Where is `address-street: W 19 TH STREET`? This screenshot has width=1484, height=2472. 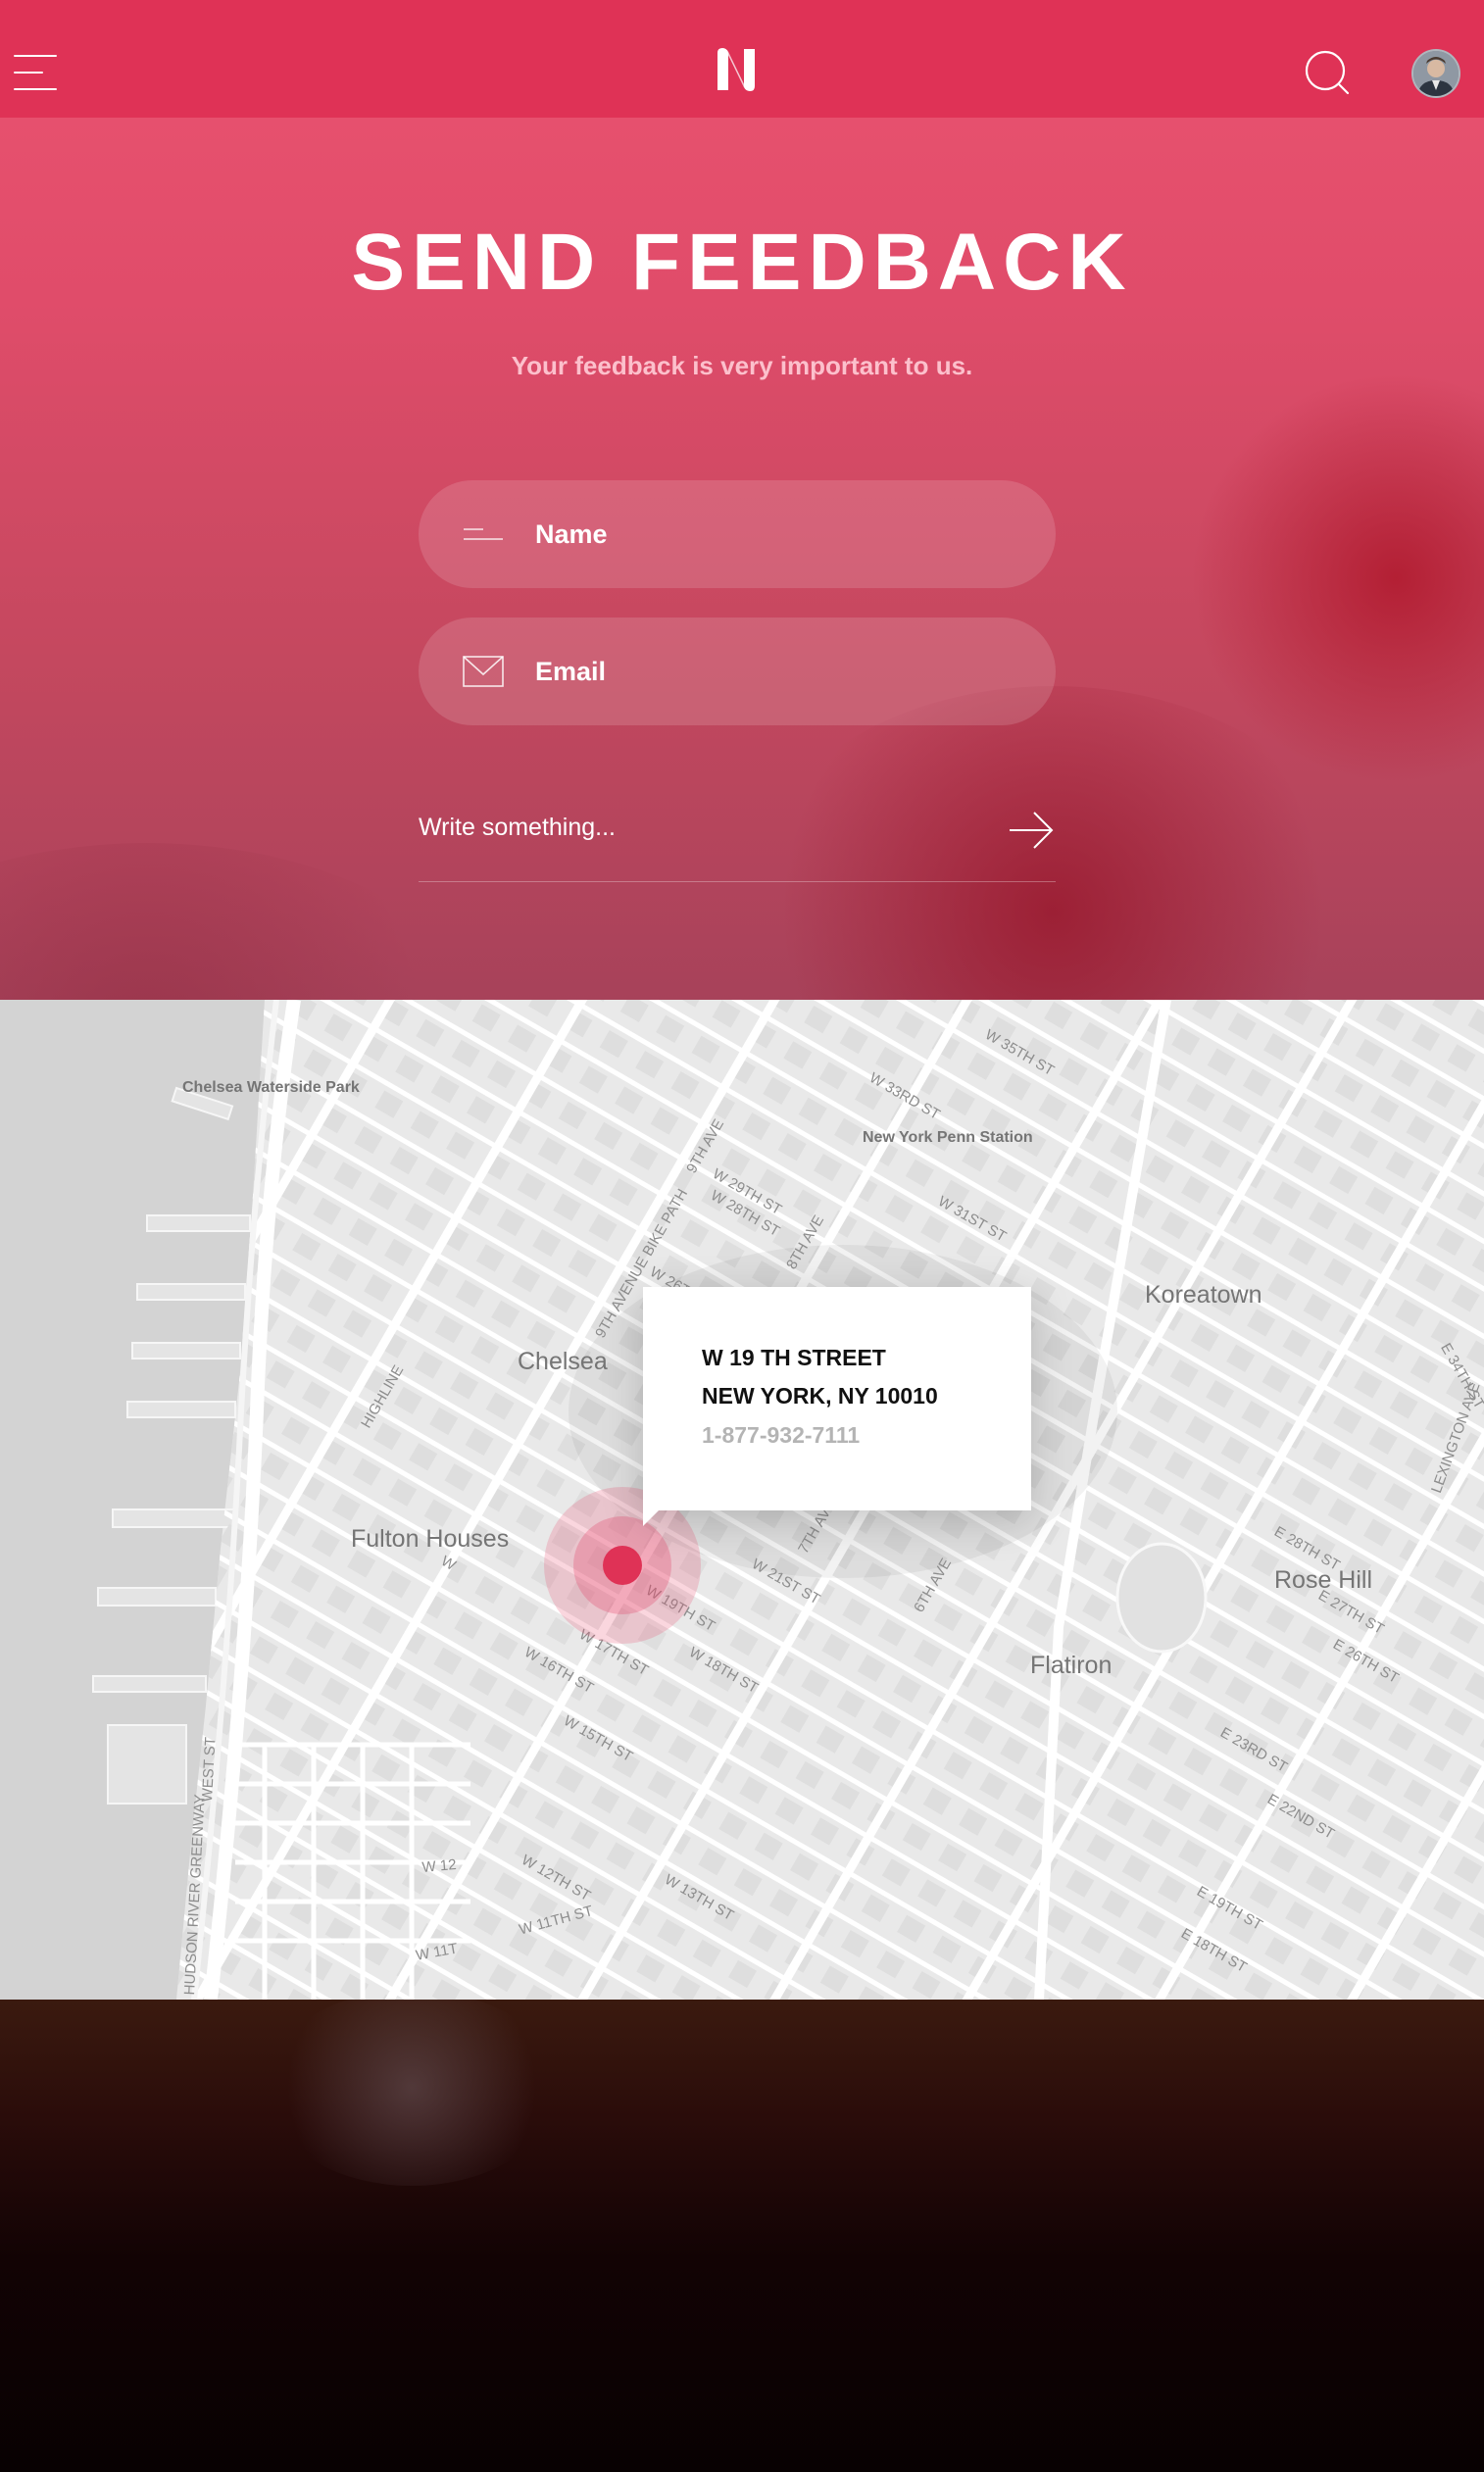 address-street: W 19 TH STREET is located at coordinates (794, 1357).